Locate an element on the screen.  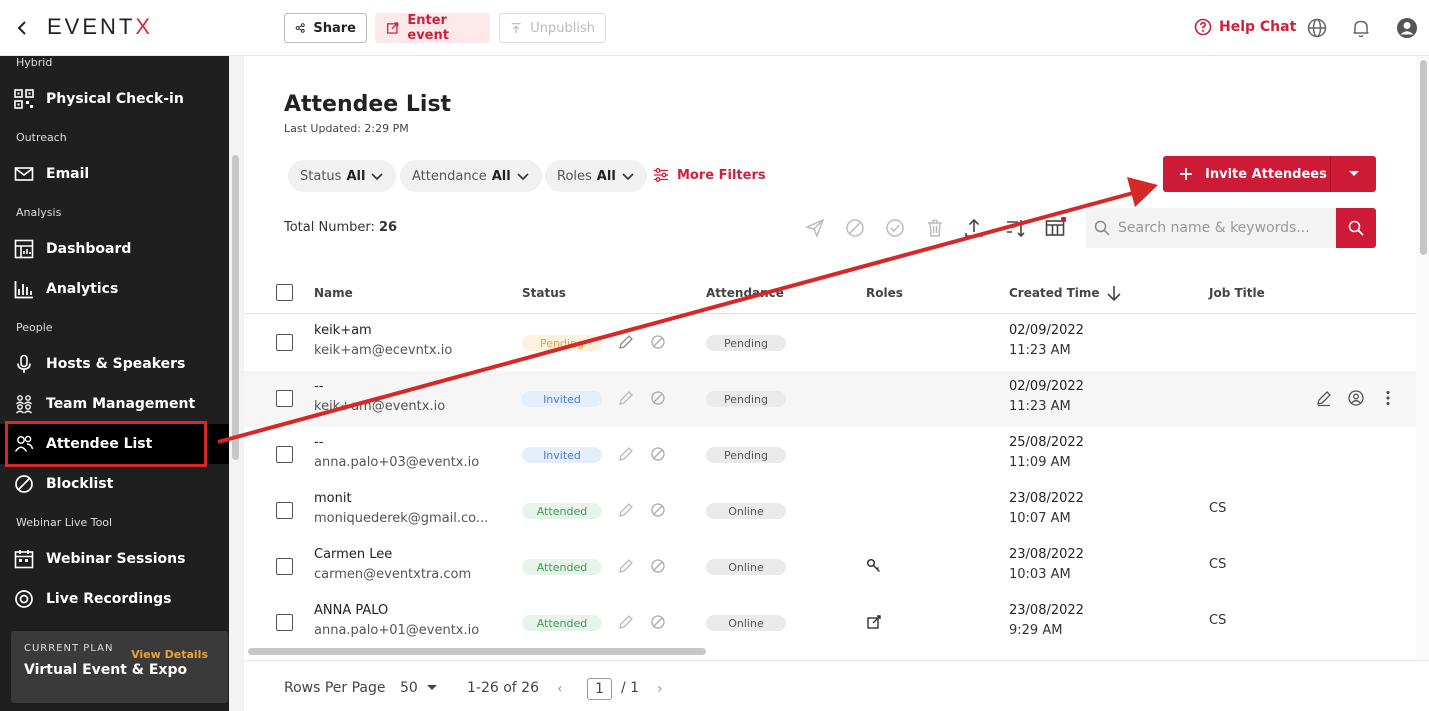
select-all-checkbox is located at coordinates (284, 292).